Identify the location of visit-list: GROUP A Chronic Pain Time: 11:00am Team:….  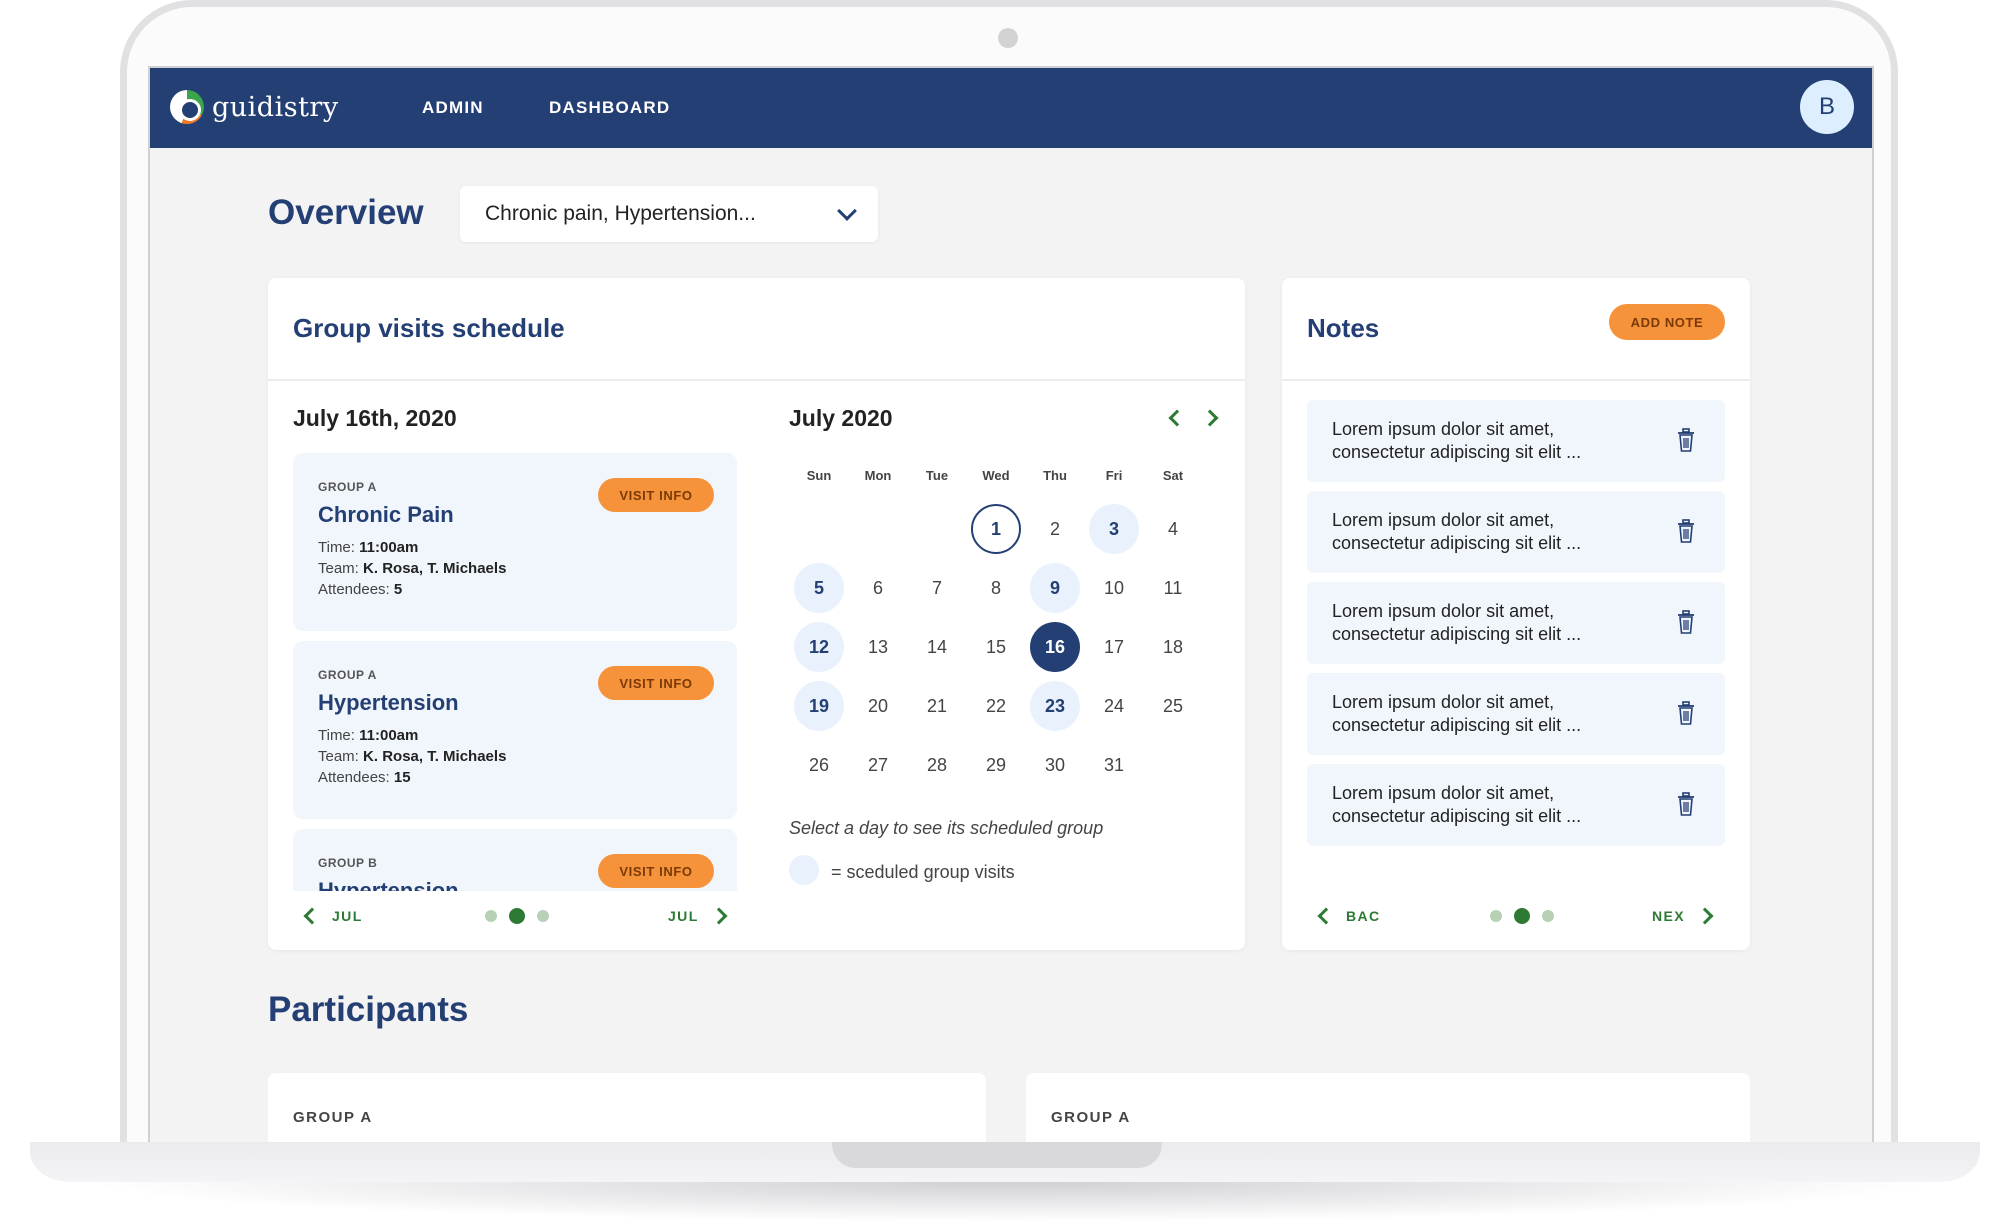
(515, 672).